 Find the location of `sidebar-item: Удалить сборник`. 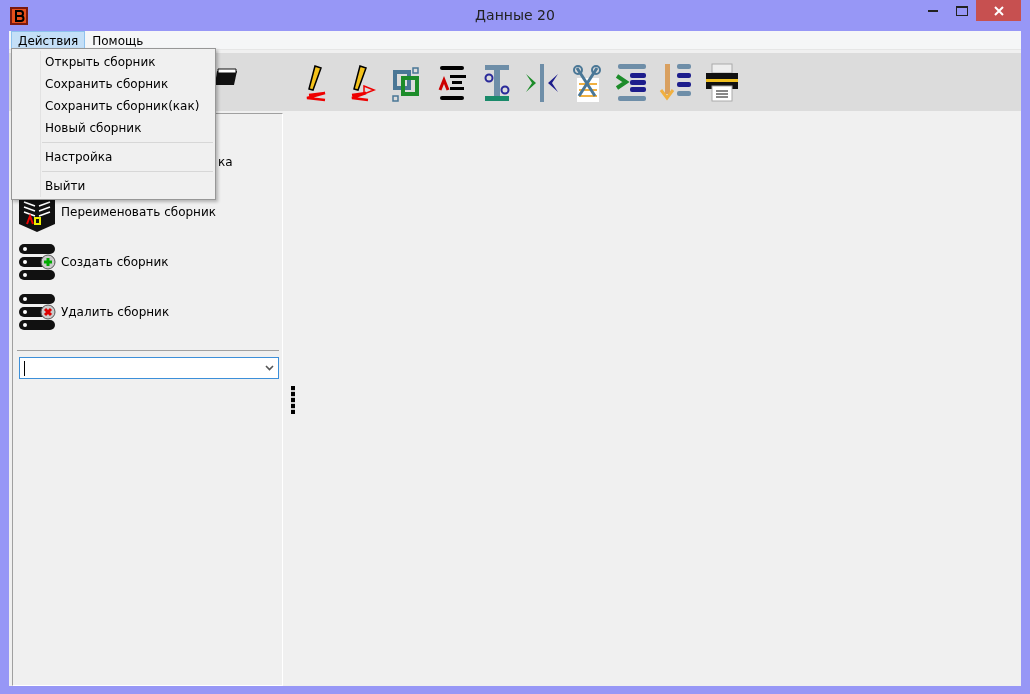

sidebar-item: Удалить сборник is located at coordinates (115, 312).